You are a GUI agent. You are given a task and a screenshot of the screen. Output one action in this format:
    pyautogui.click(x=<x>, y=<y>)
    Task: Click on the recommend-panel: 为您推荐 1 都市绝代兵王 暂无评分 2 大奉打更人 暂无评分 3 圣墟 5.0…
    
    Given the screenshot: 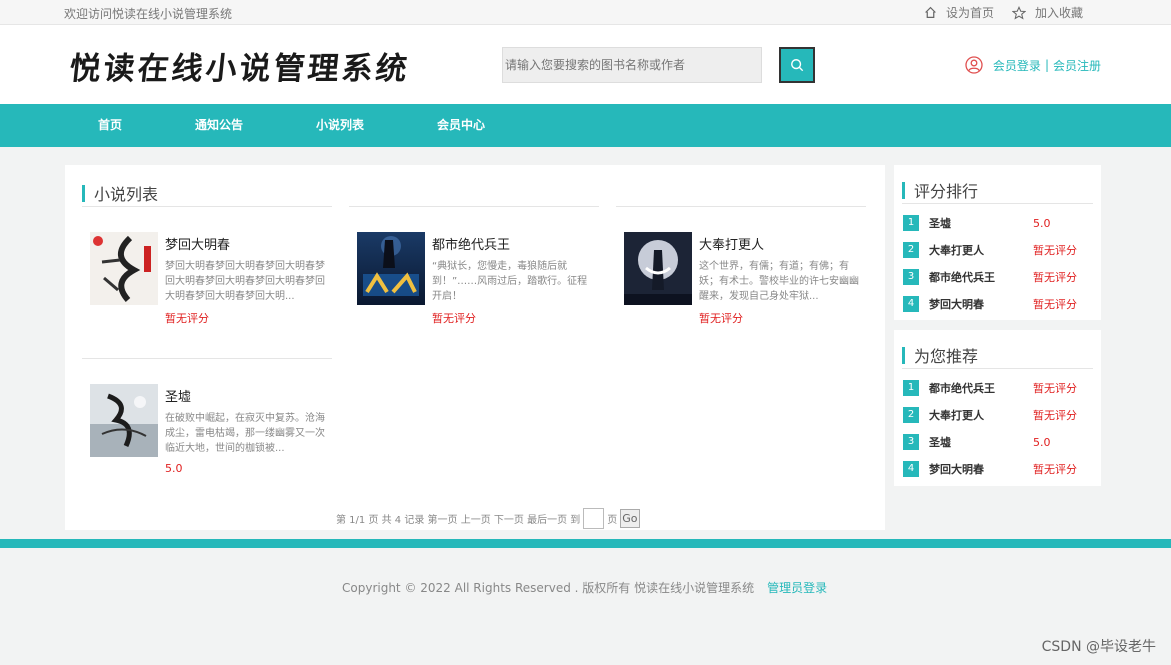 What is the action you would take?
    pyautogui.click(x=997, y=408)
    